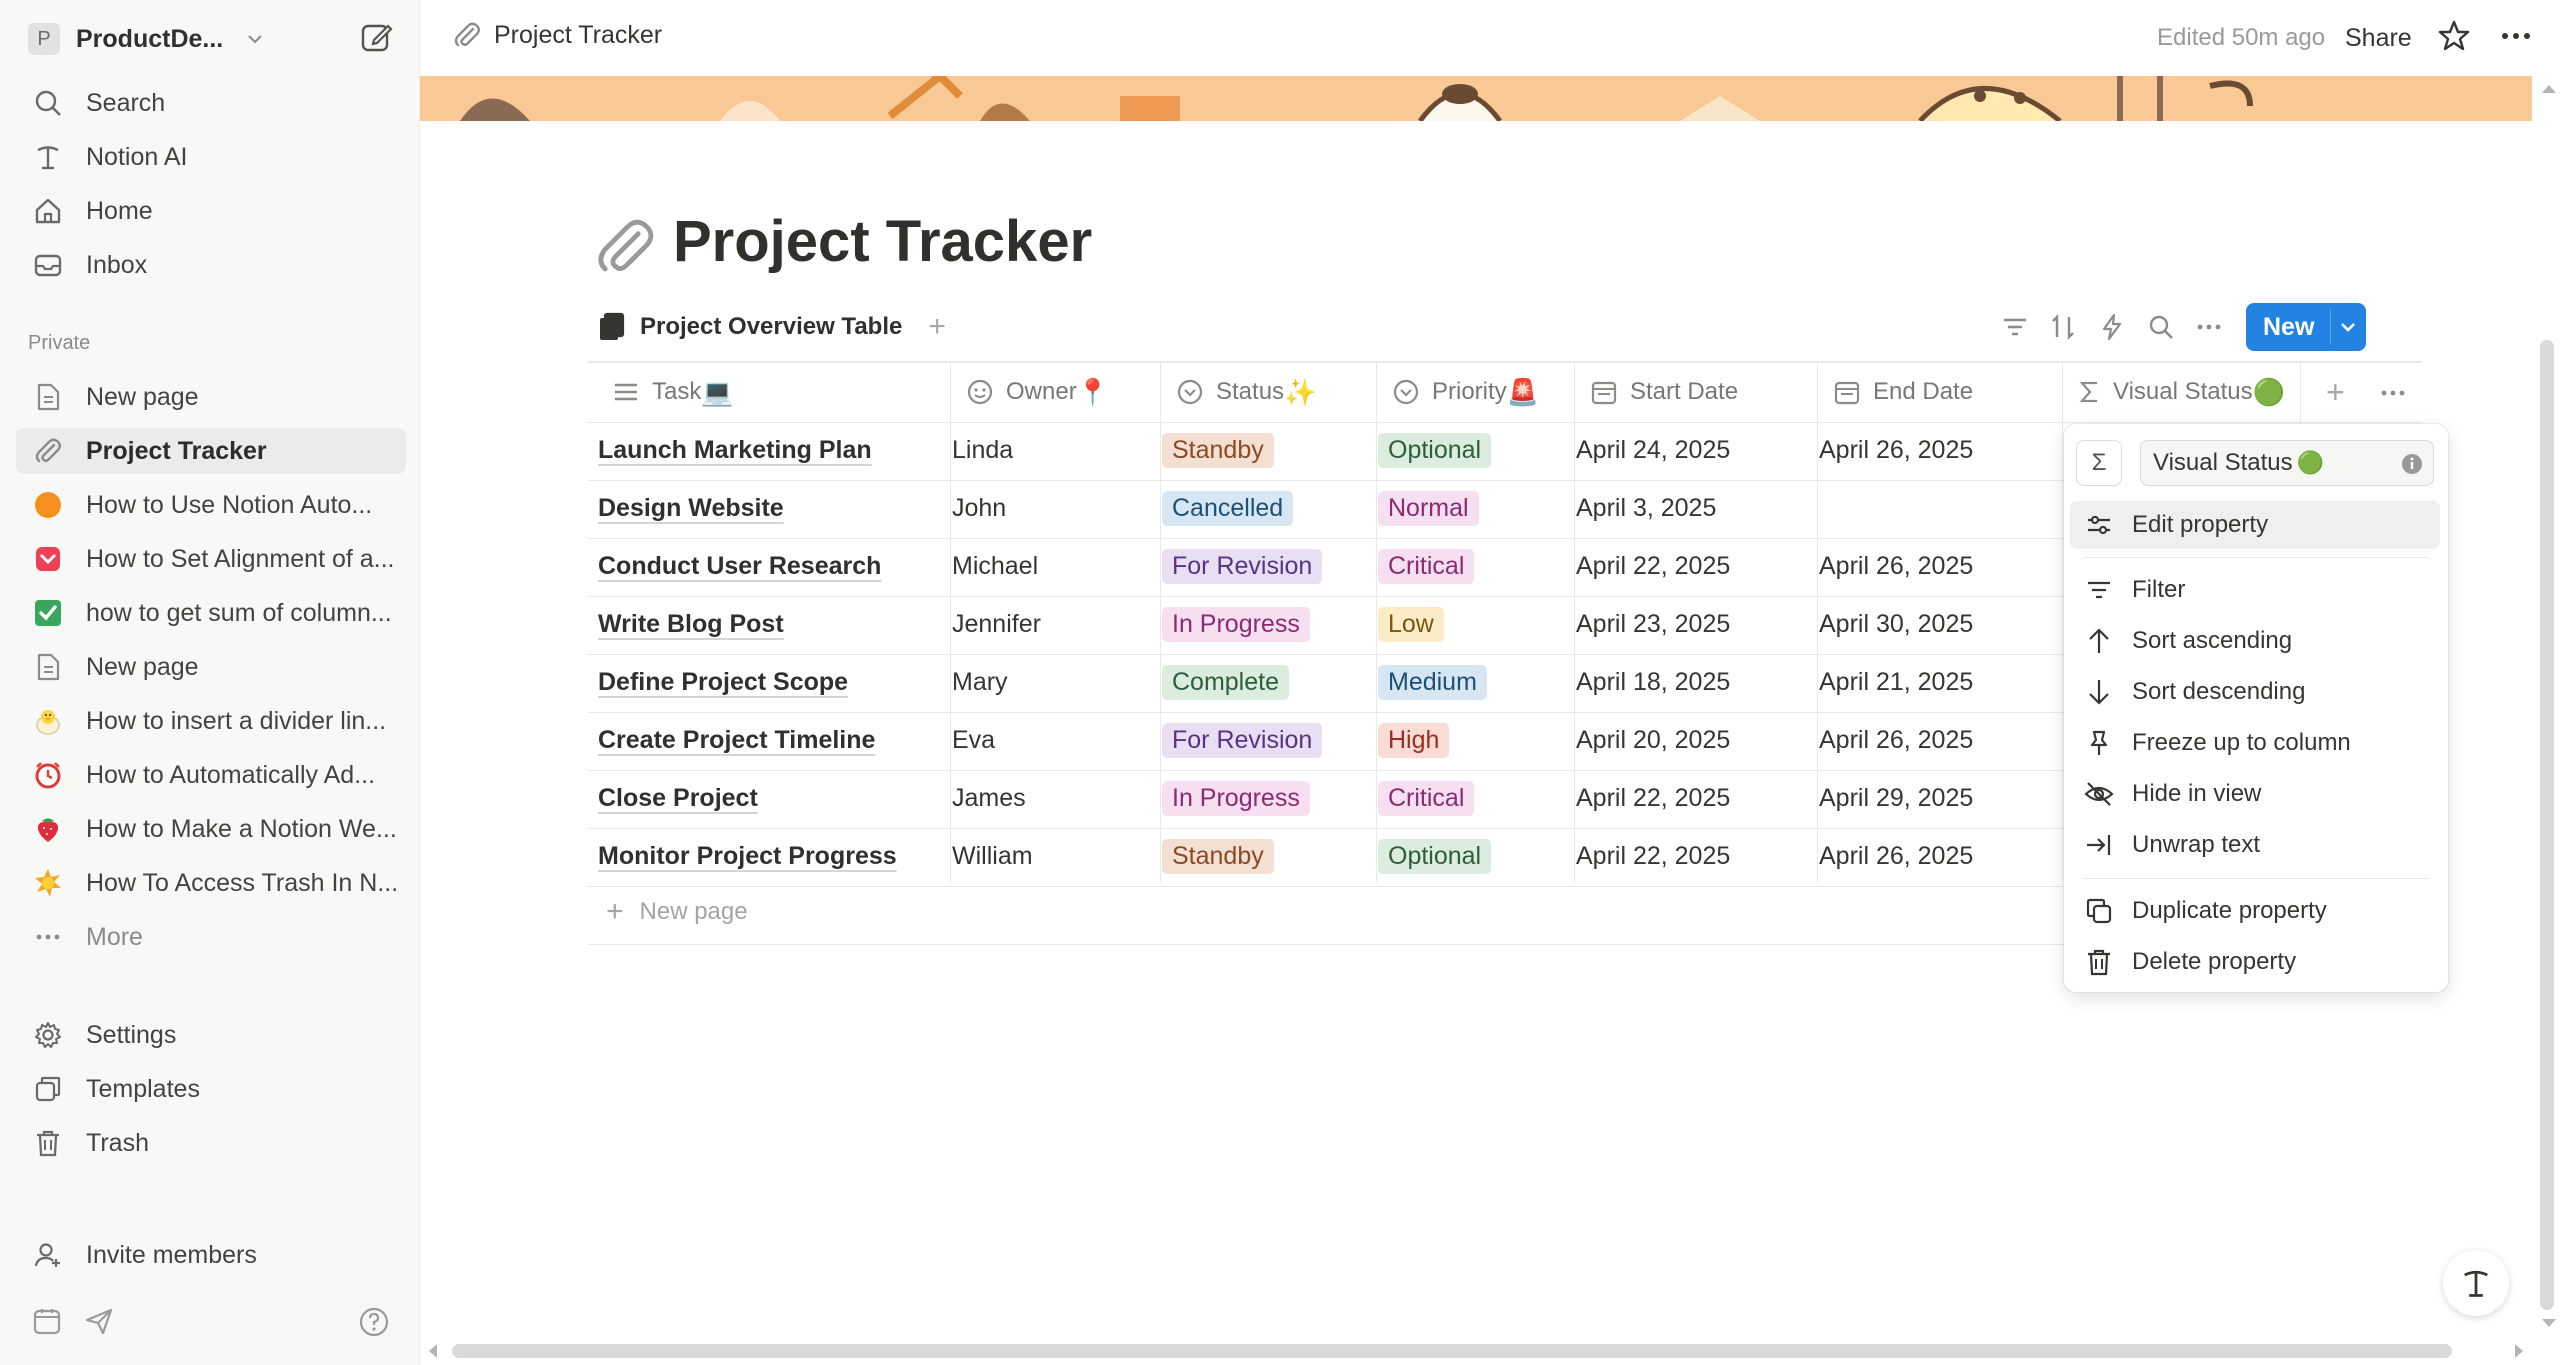 Image resolution: width=2561 pixels, height=1365 pixels. Describe the element at coordinates (377, 37) in the screenshot. I see `compose-icon` at that location.